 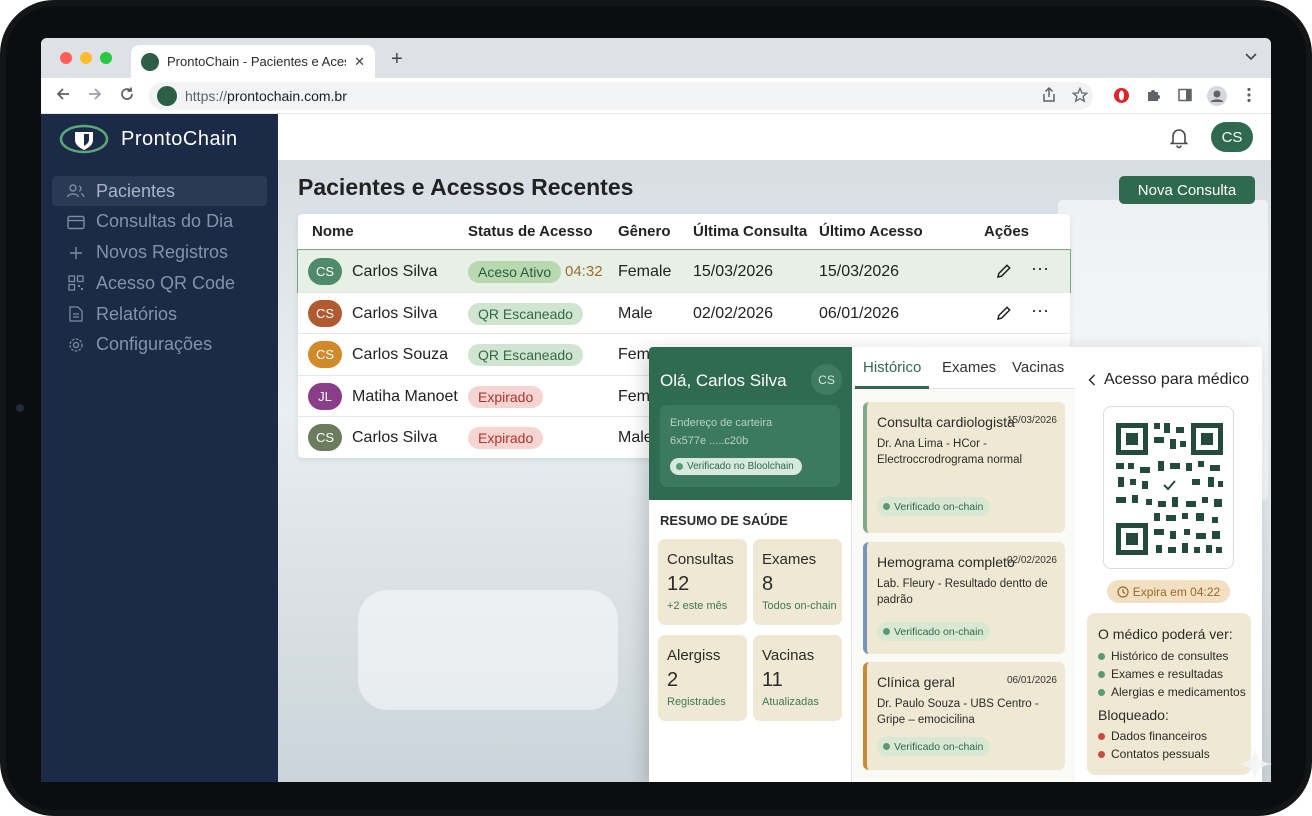 What do you see at coordinates (75, 191) in the screenshot?
I see `users-icon` at bounding box center [75, 191].